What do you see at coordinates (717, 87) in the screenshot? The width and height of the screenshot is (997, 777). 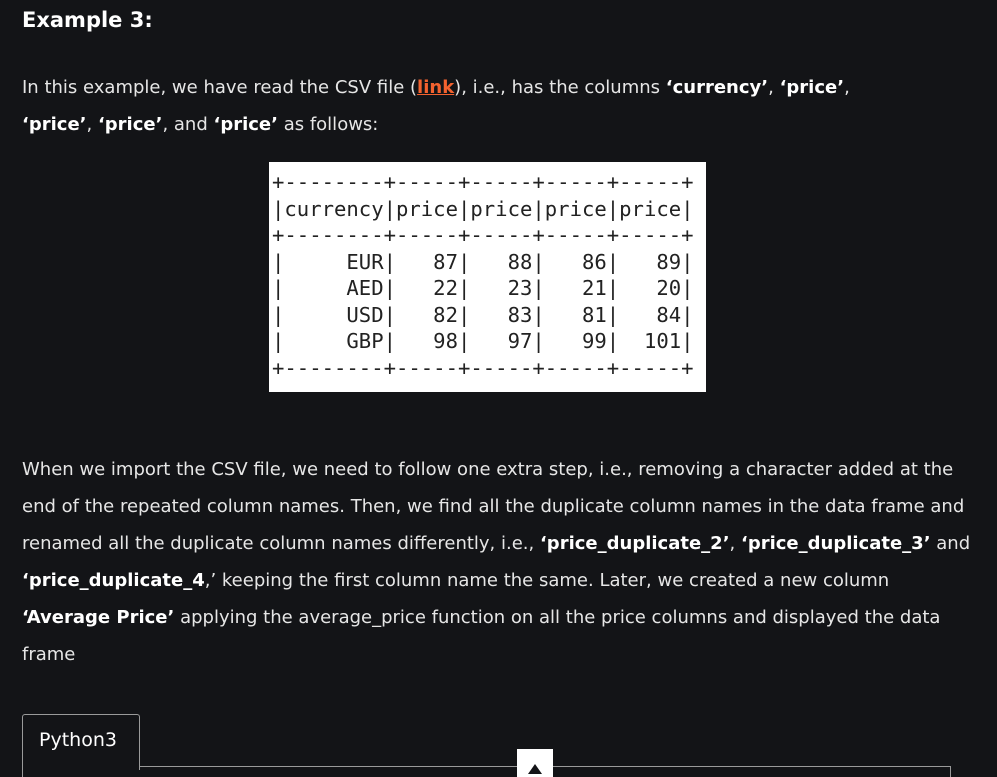 I see `column-name-currency: ‘currency’` at bounding box center [717, 87].